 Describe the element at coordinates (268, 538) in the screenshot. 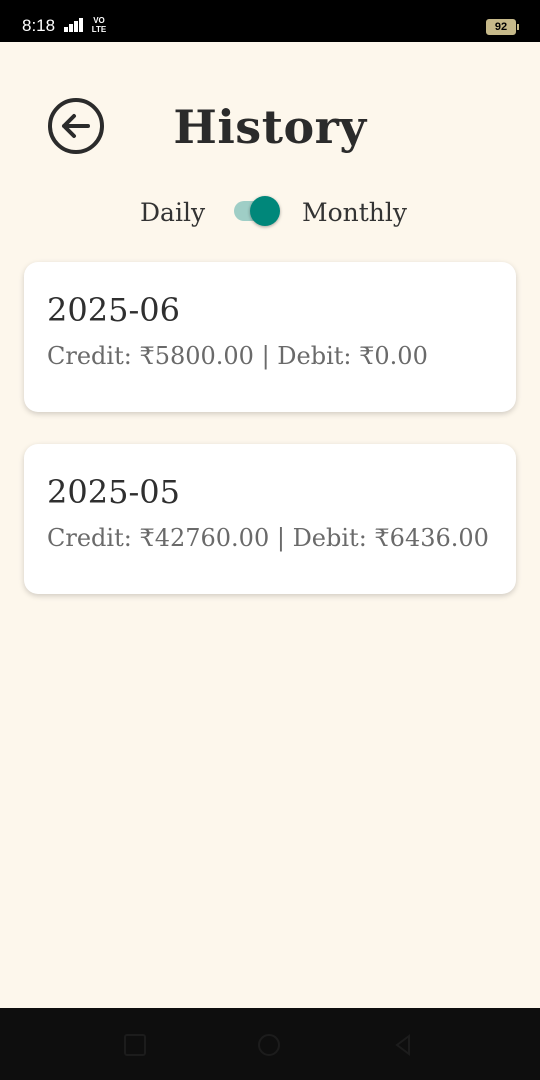

I see `history-summary: Credit: ₹42760.00 | Debit: ₹6436.00` at that location.